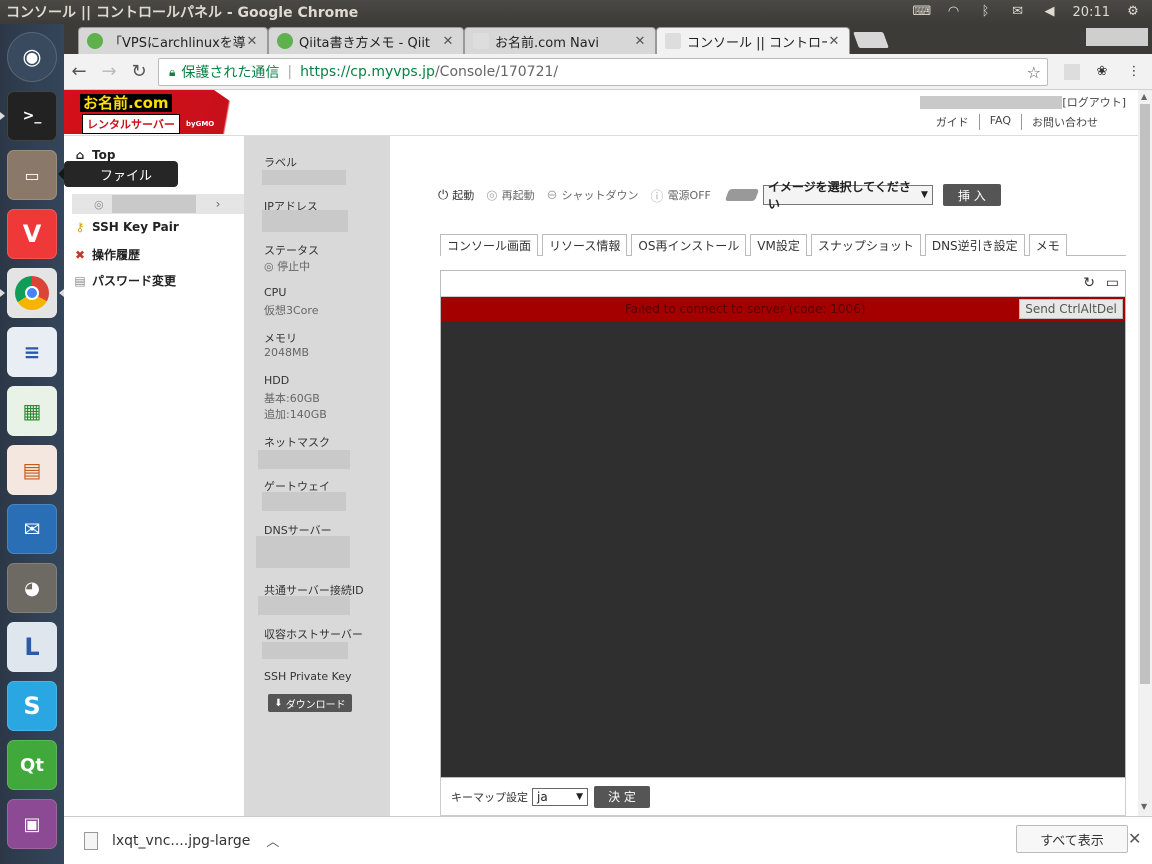  I want to click on menu-history-label: 操作履歴, so click(116, 255).